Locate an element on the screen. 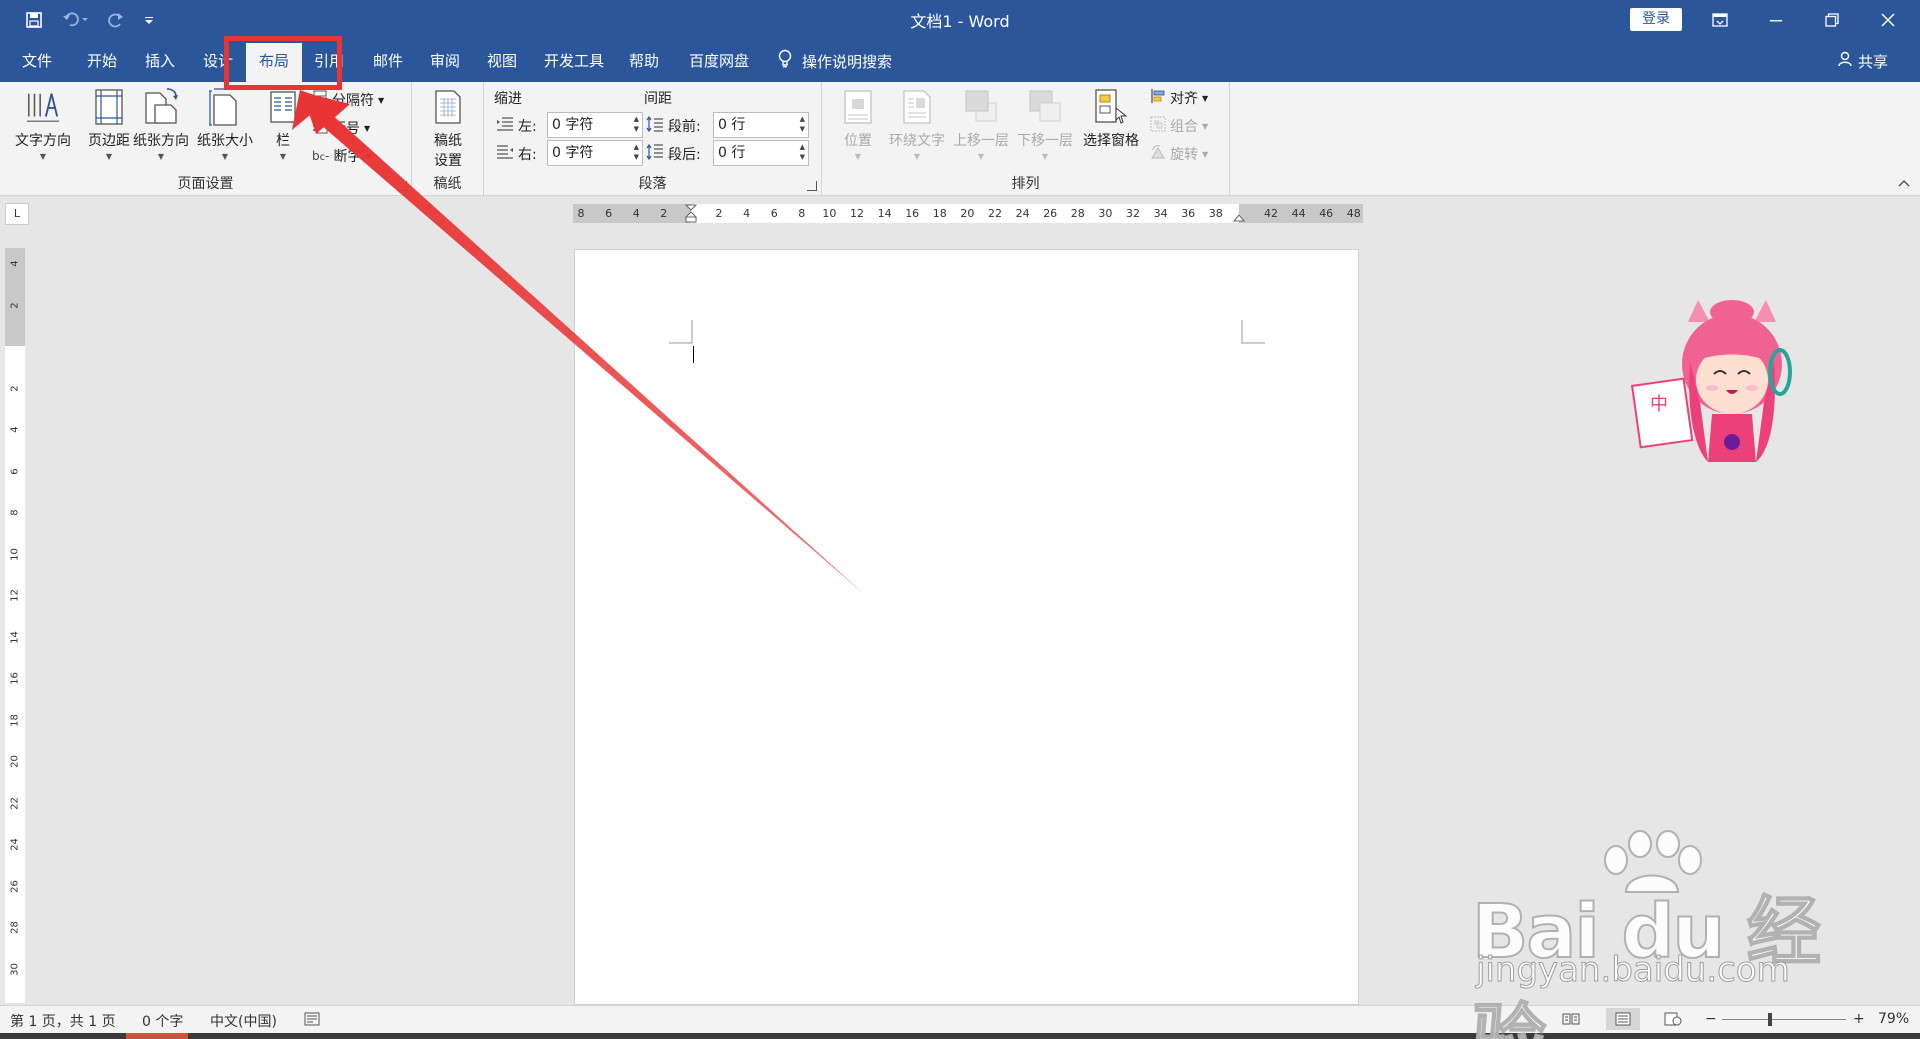  tab-file: 文件 is located at coordinates (37, 61).